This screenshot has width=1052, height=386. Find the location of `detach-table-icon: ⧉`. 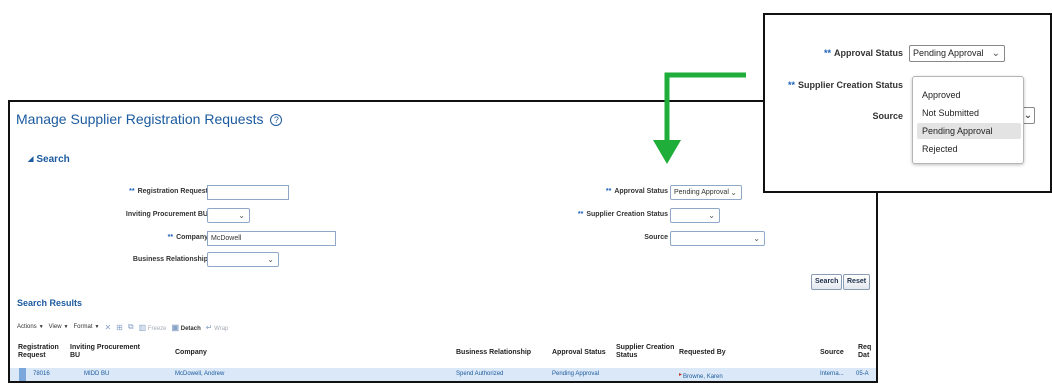

detach-table-icon: ⧉ is located at coordinates (131, 327).